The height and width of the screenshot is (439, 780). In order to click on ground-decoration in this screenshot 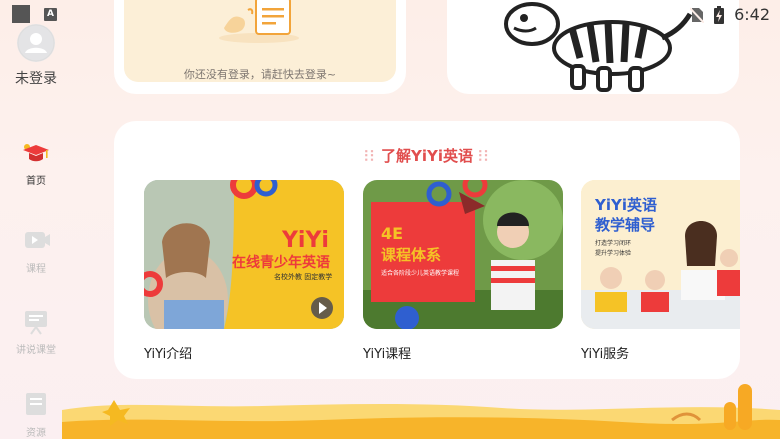, I will do `click(421, 411)`.